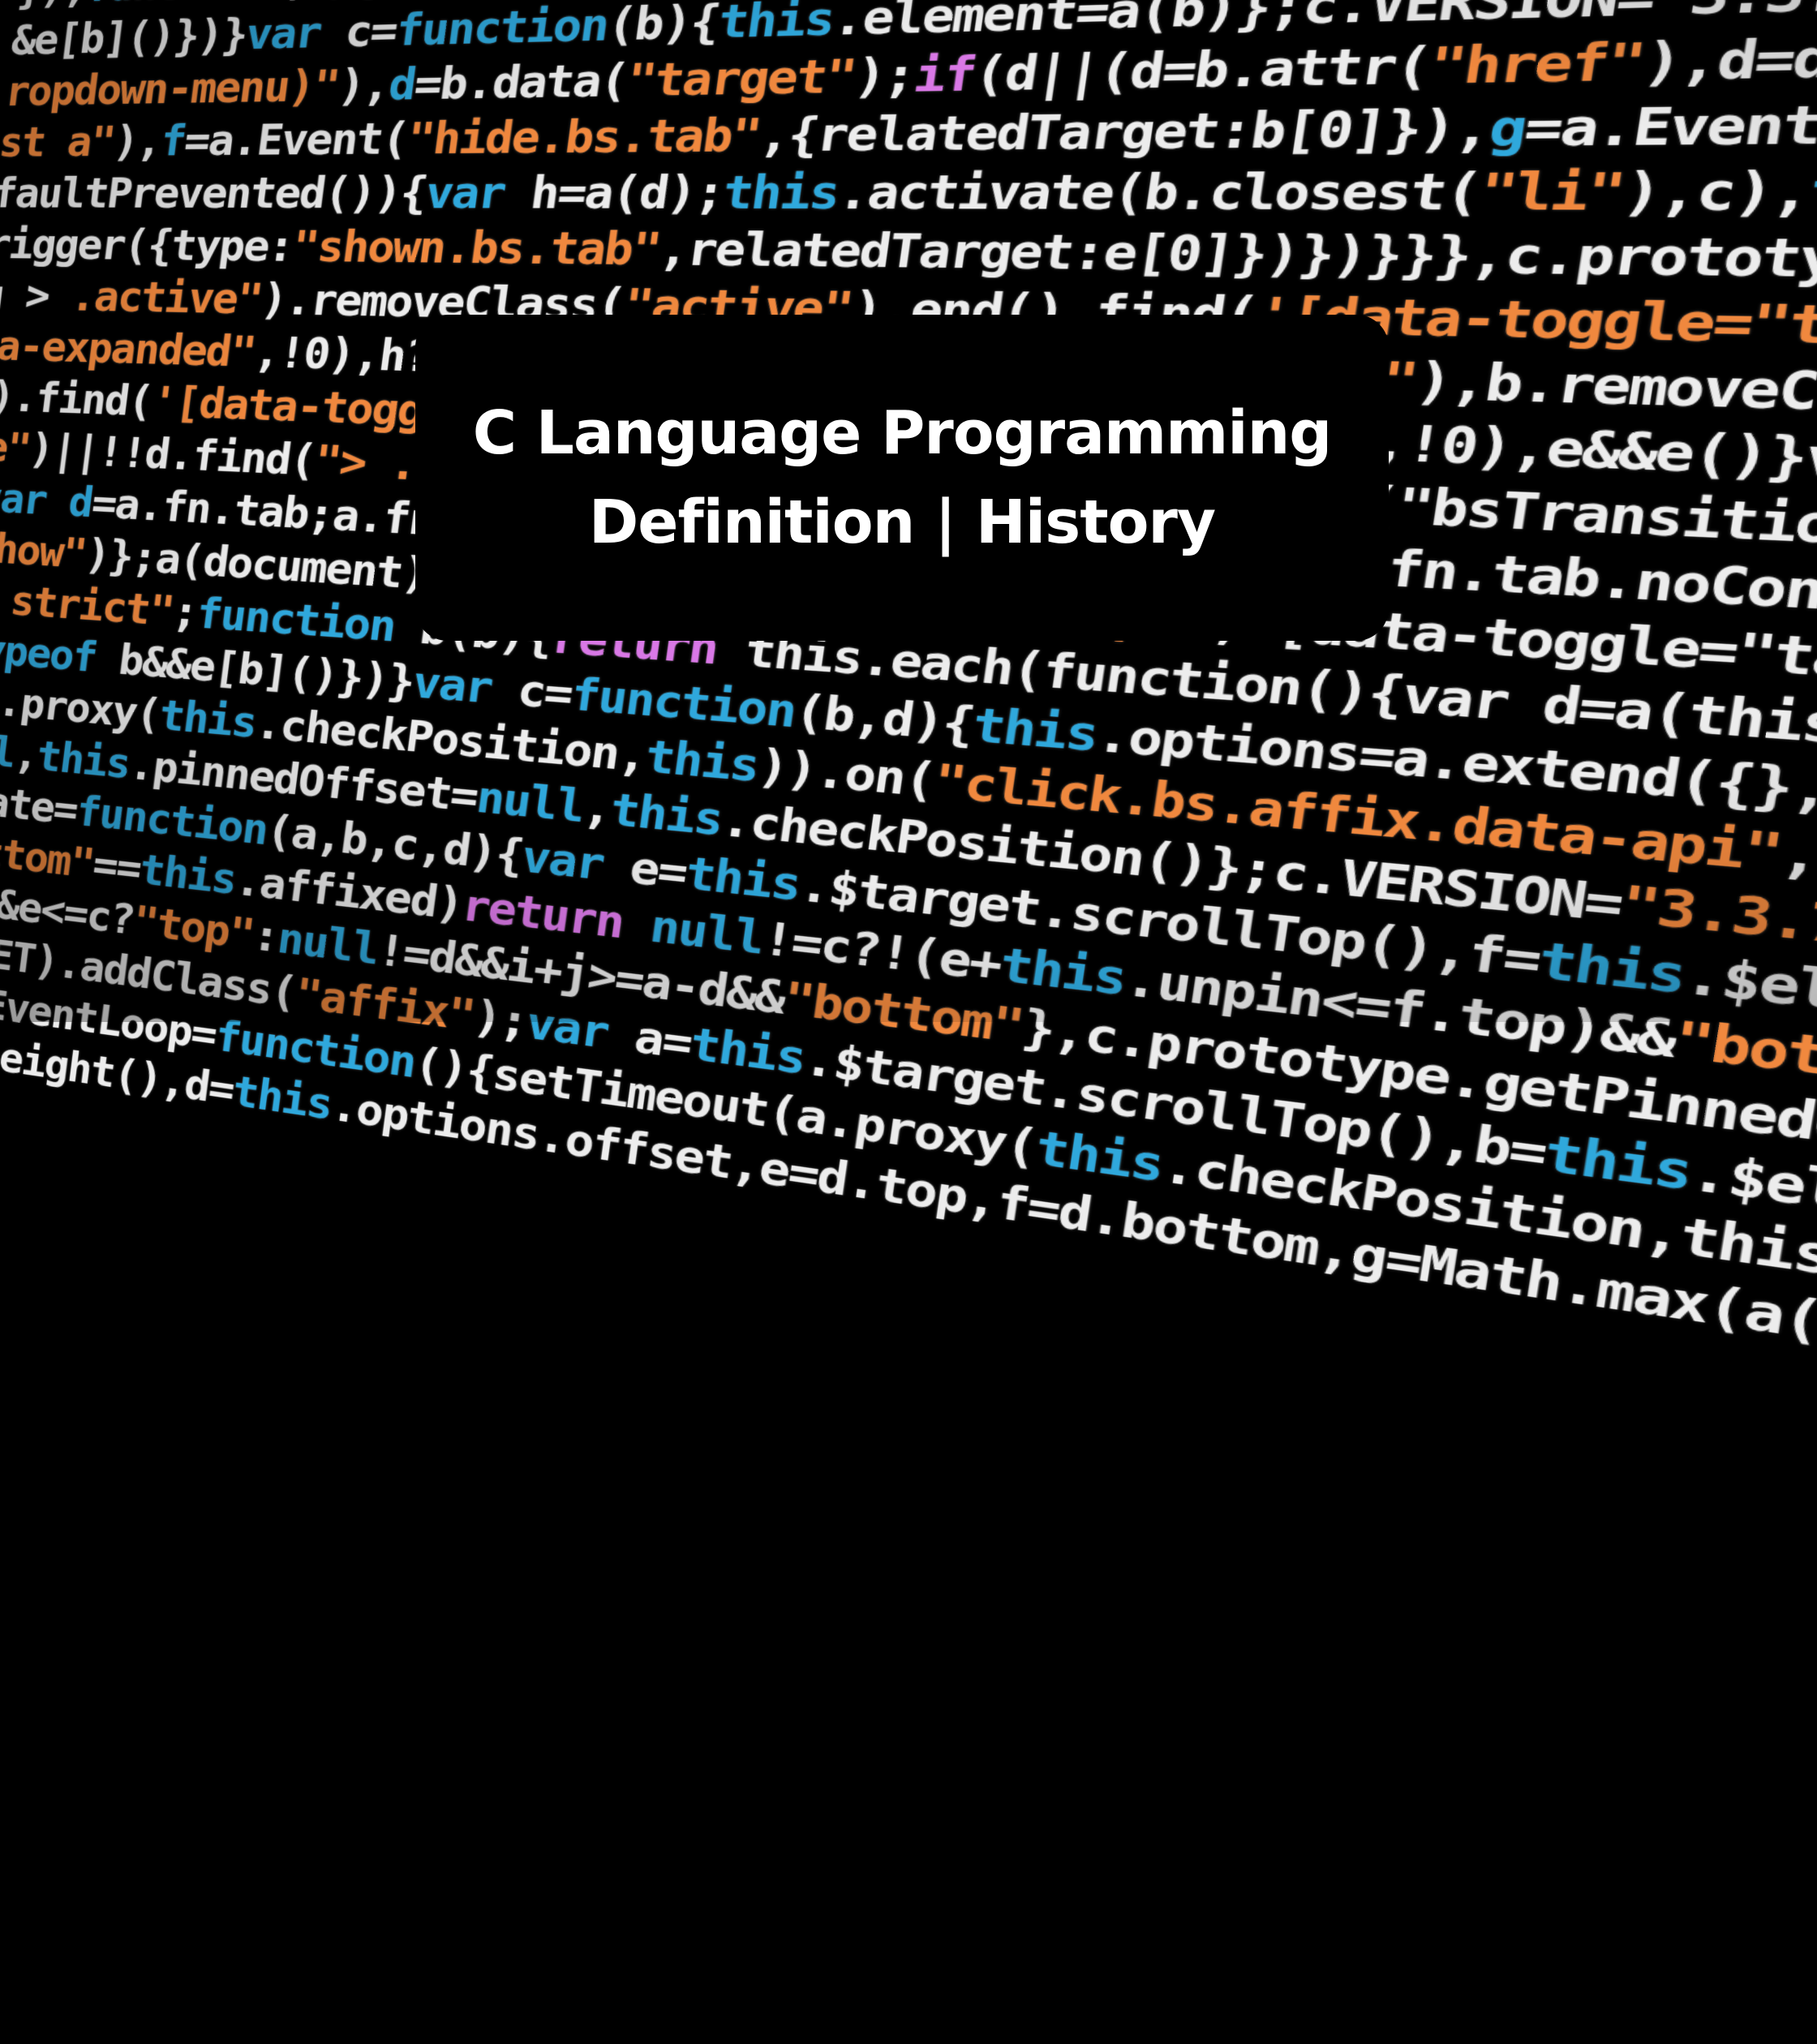 The height and width of the screenshot is (2044, 1817). I want to click on code-token-str: "shown.bs.tab", so click(476, 249).